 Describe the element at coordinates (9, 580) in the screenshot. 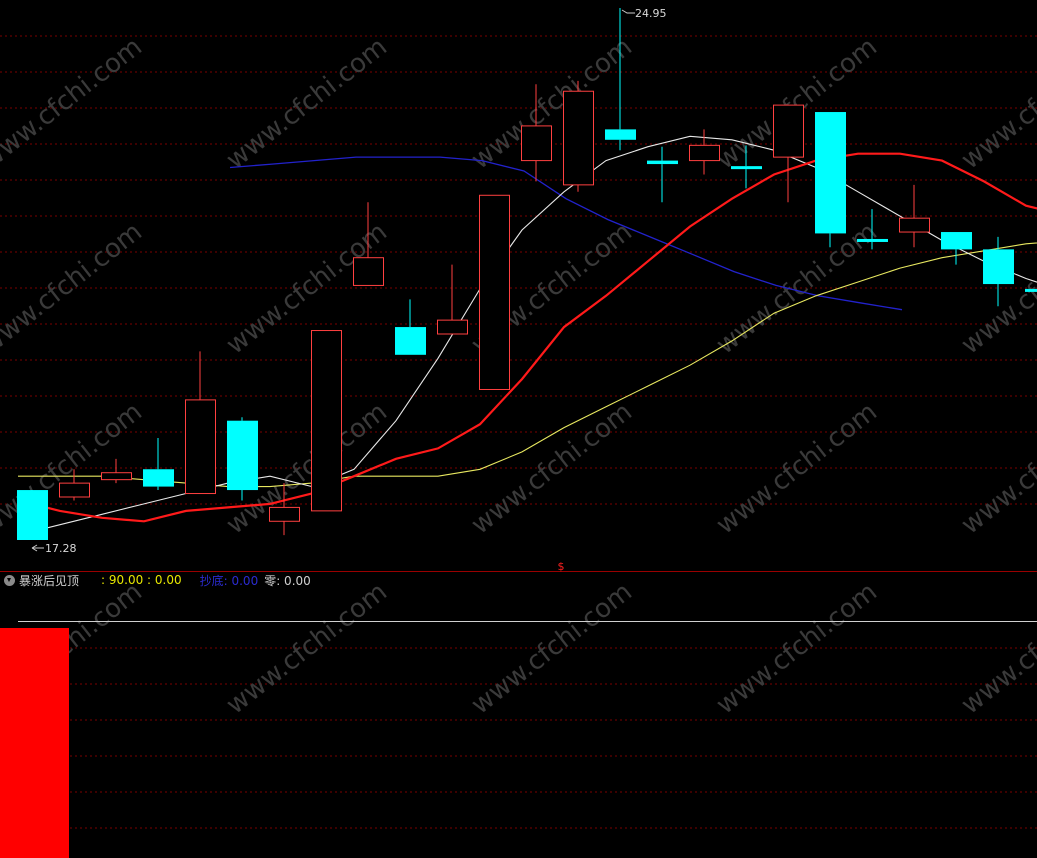

I see `collapse-icon` at that location.